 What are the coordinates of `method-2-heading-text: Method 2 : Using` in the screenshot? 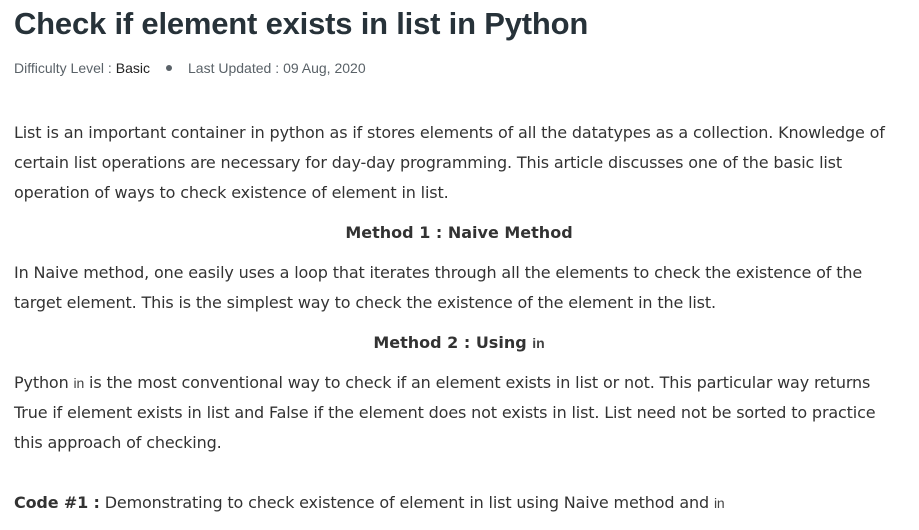 It's located at (453, 342).